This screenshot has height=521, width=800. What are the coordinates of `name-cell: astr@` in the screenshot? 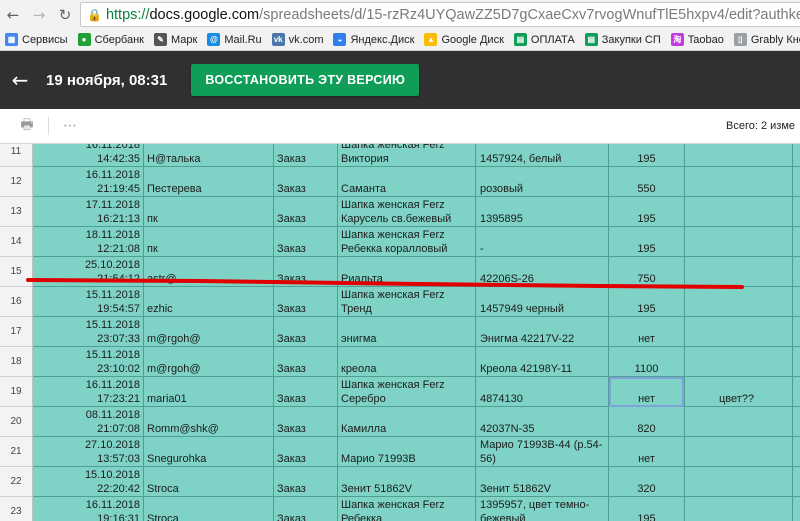 It's located at (209, 272).